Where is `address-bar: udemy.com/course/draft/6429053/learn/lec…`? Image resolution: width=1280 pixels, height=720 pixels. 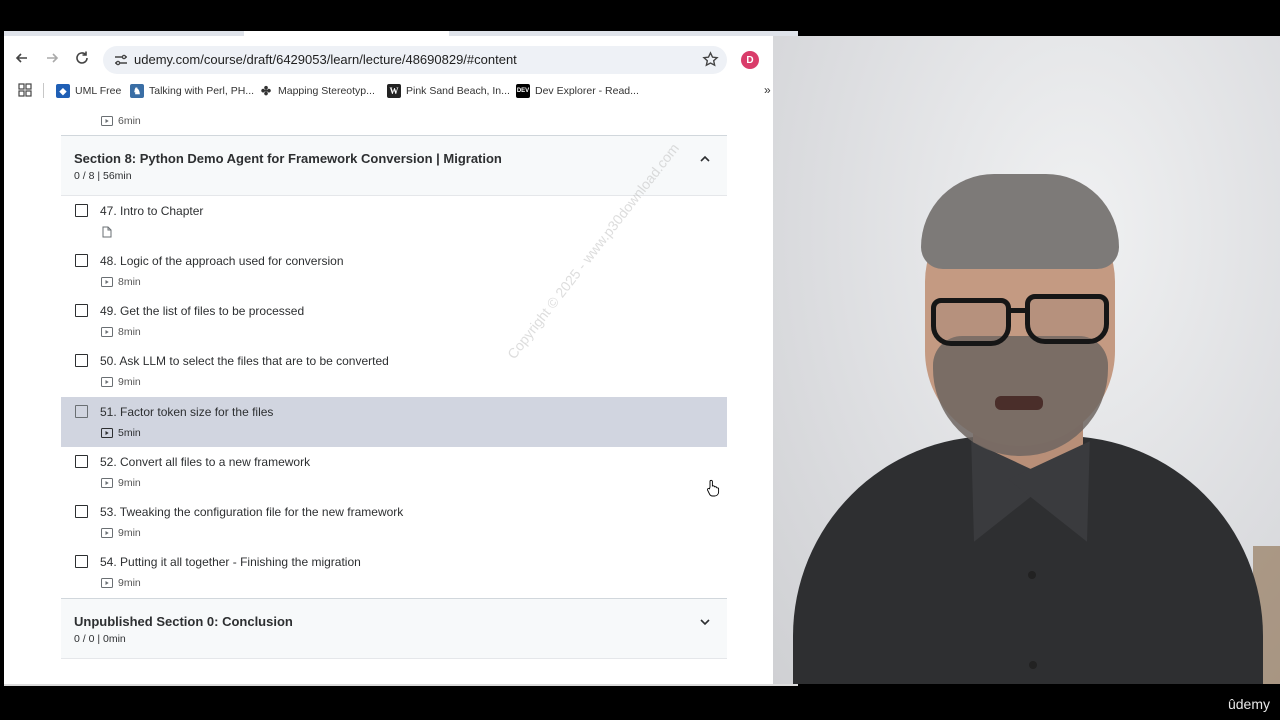 address-bar: udemy.com/course/draft/6429053/learn/lec… is located at coordinates (415, 60).